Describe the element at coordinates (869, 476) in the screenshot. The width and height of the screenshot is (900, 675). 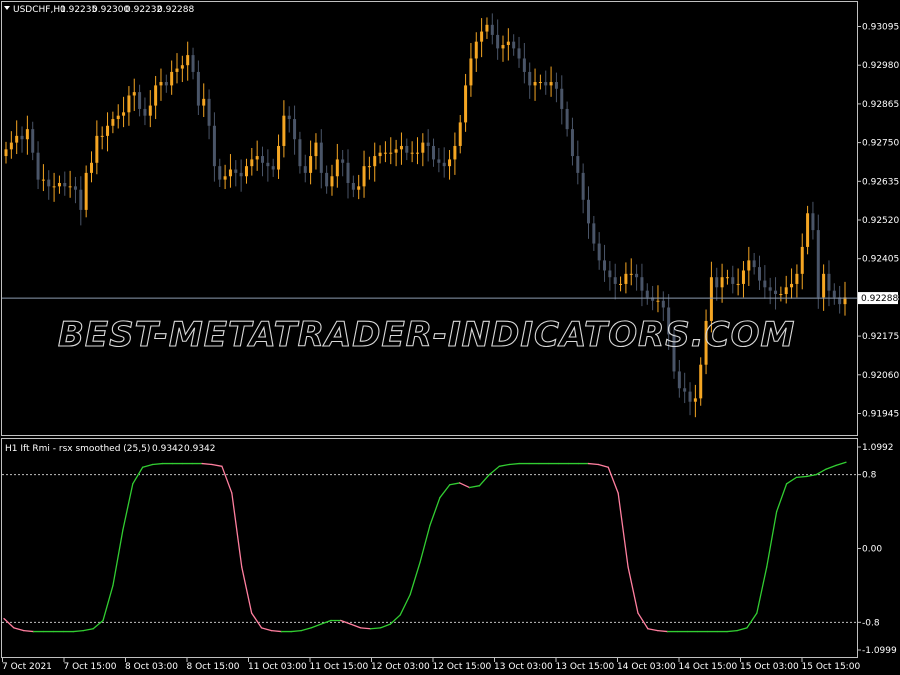
I see `indicator-axis-label: 0.8` at that location.